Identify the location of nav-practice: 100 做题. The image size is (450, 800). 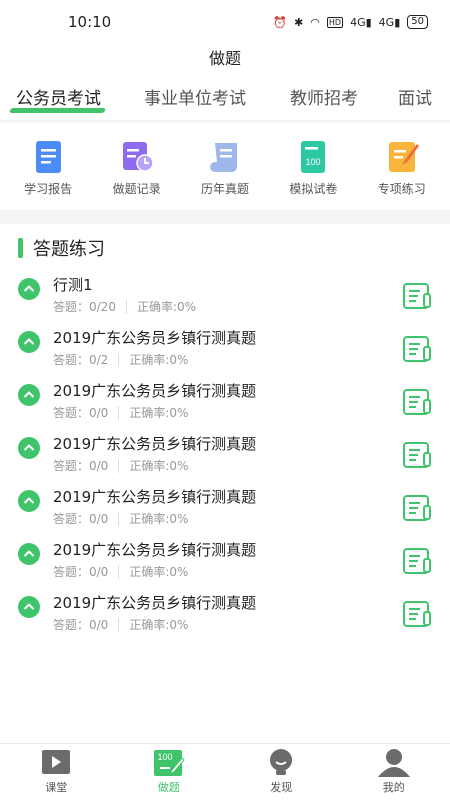
(169, 772).